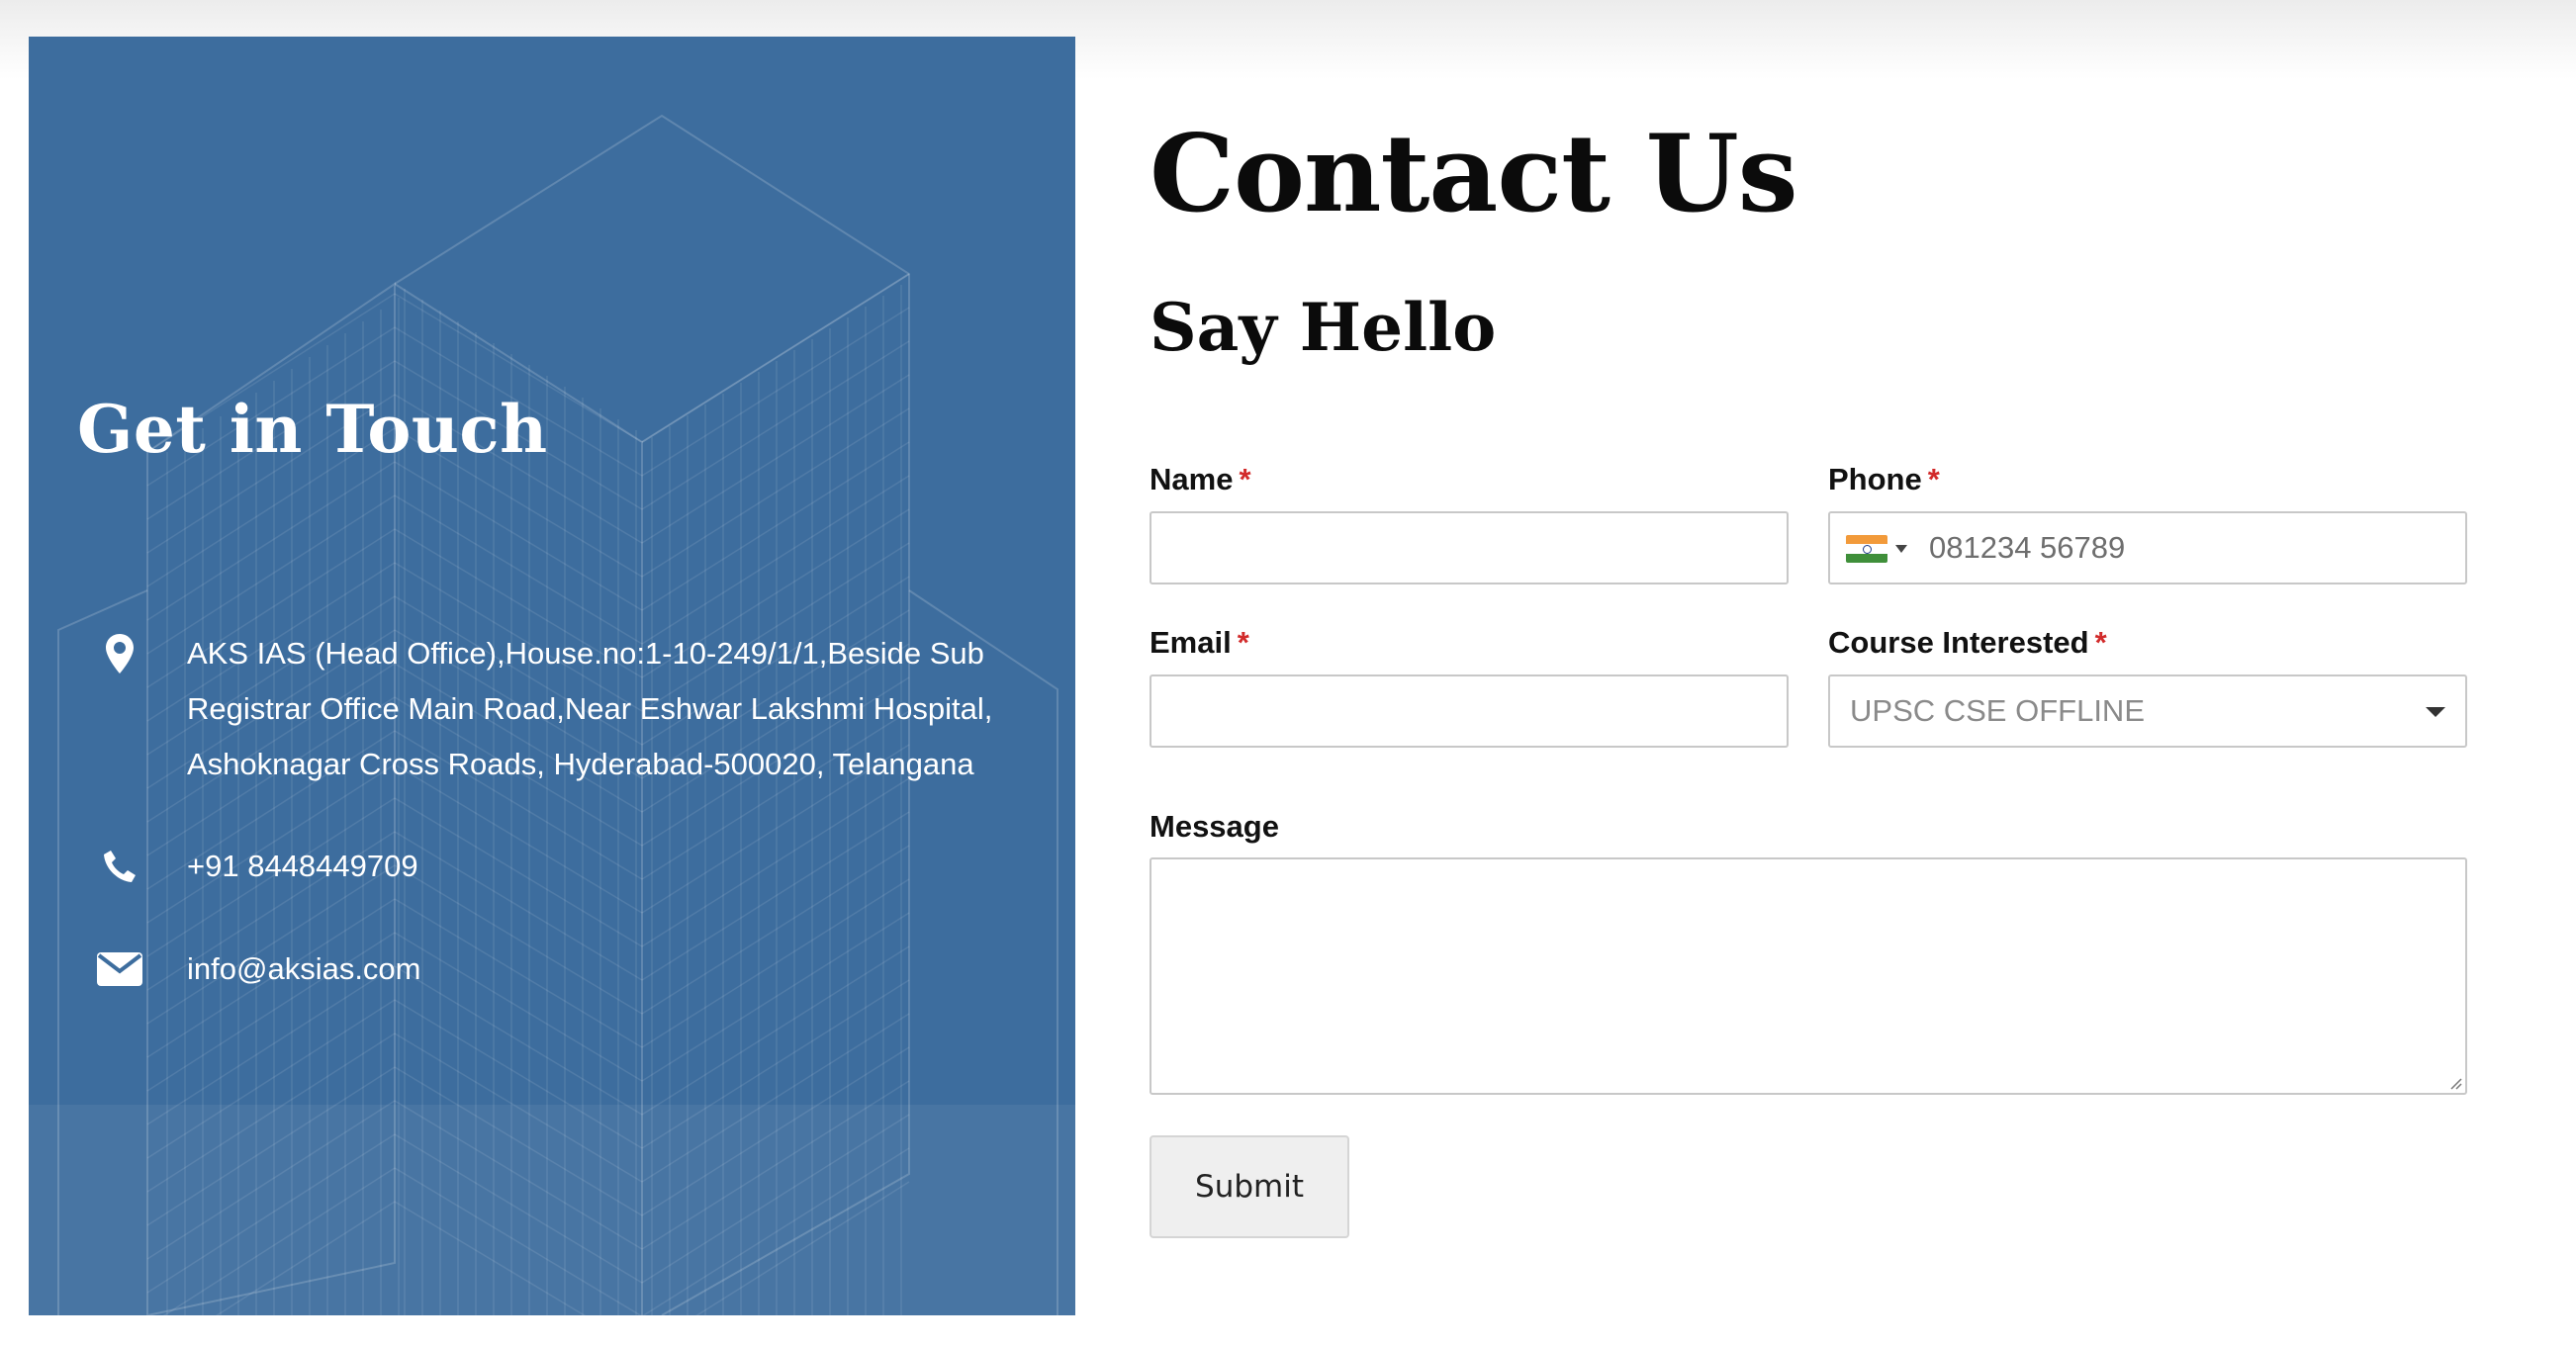  What do you see at coordinates (2435, 712) in the screenshot?
I see `chevron-down-icon` at bounding box center [2435, 712].